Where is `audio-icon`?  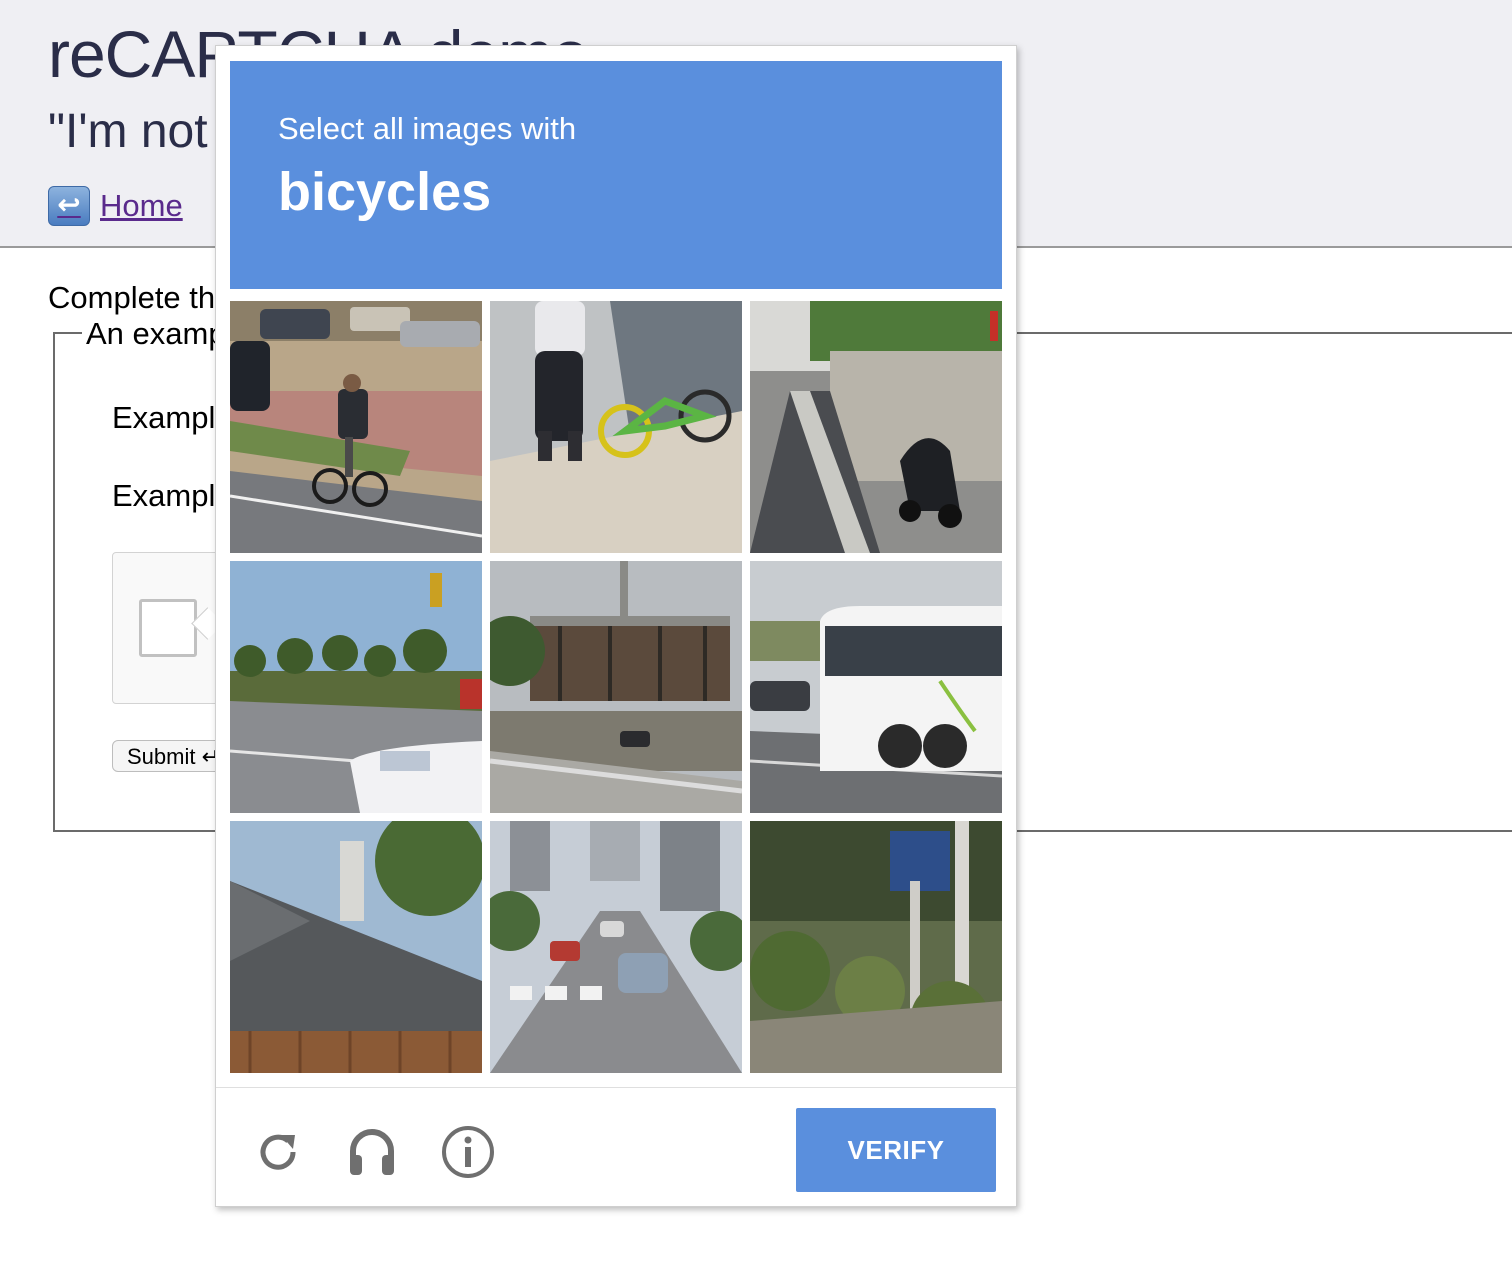 audio-icon is located at coordinates (372, 1152).